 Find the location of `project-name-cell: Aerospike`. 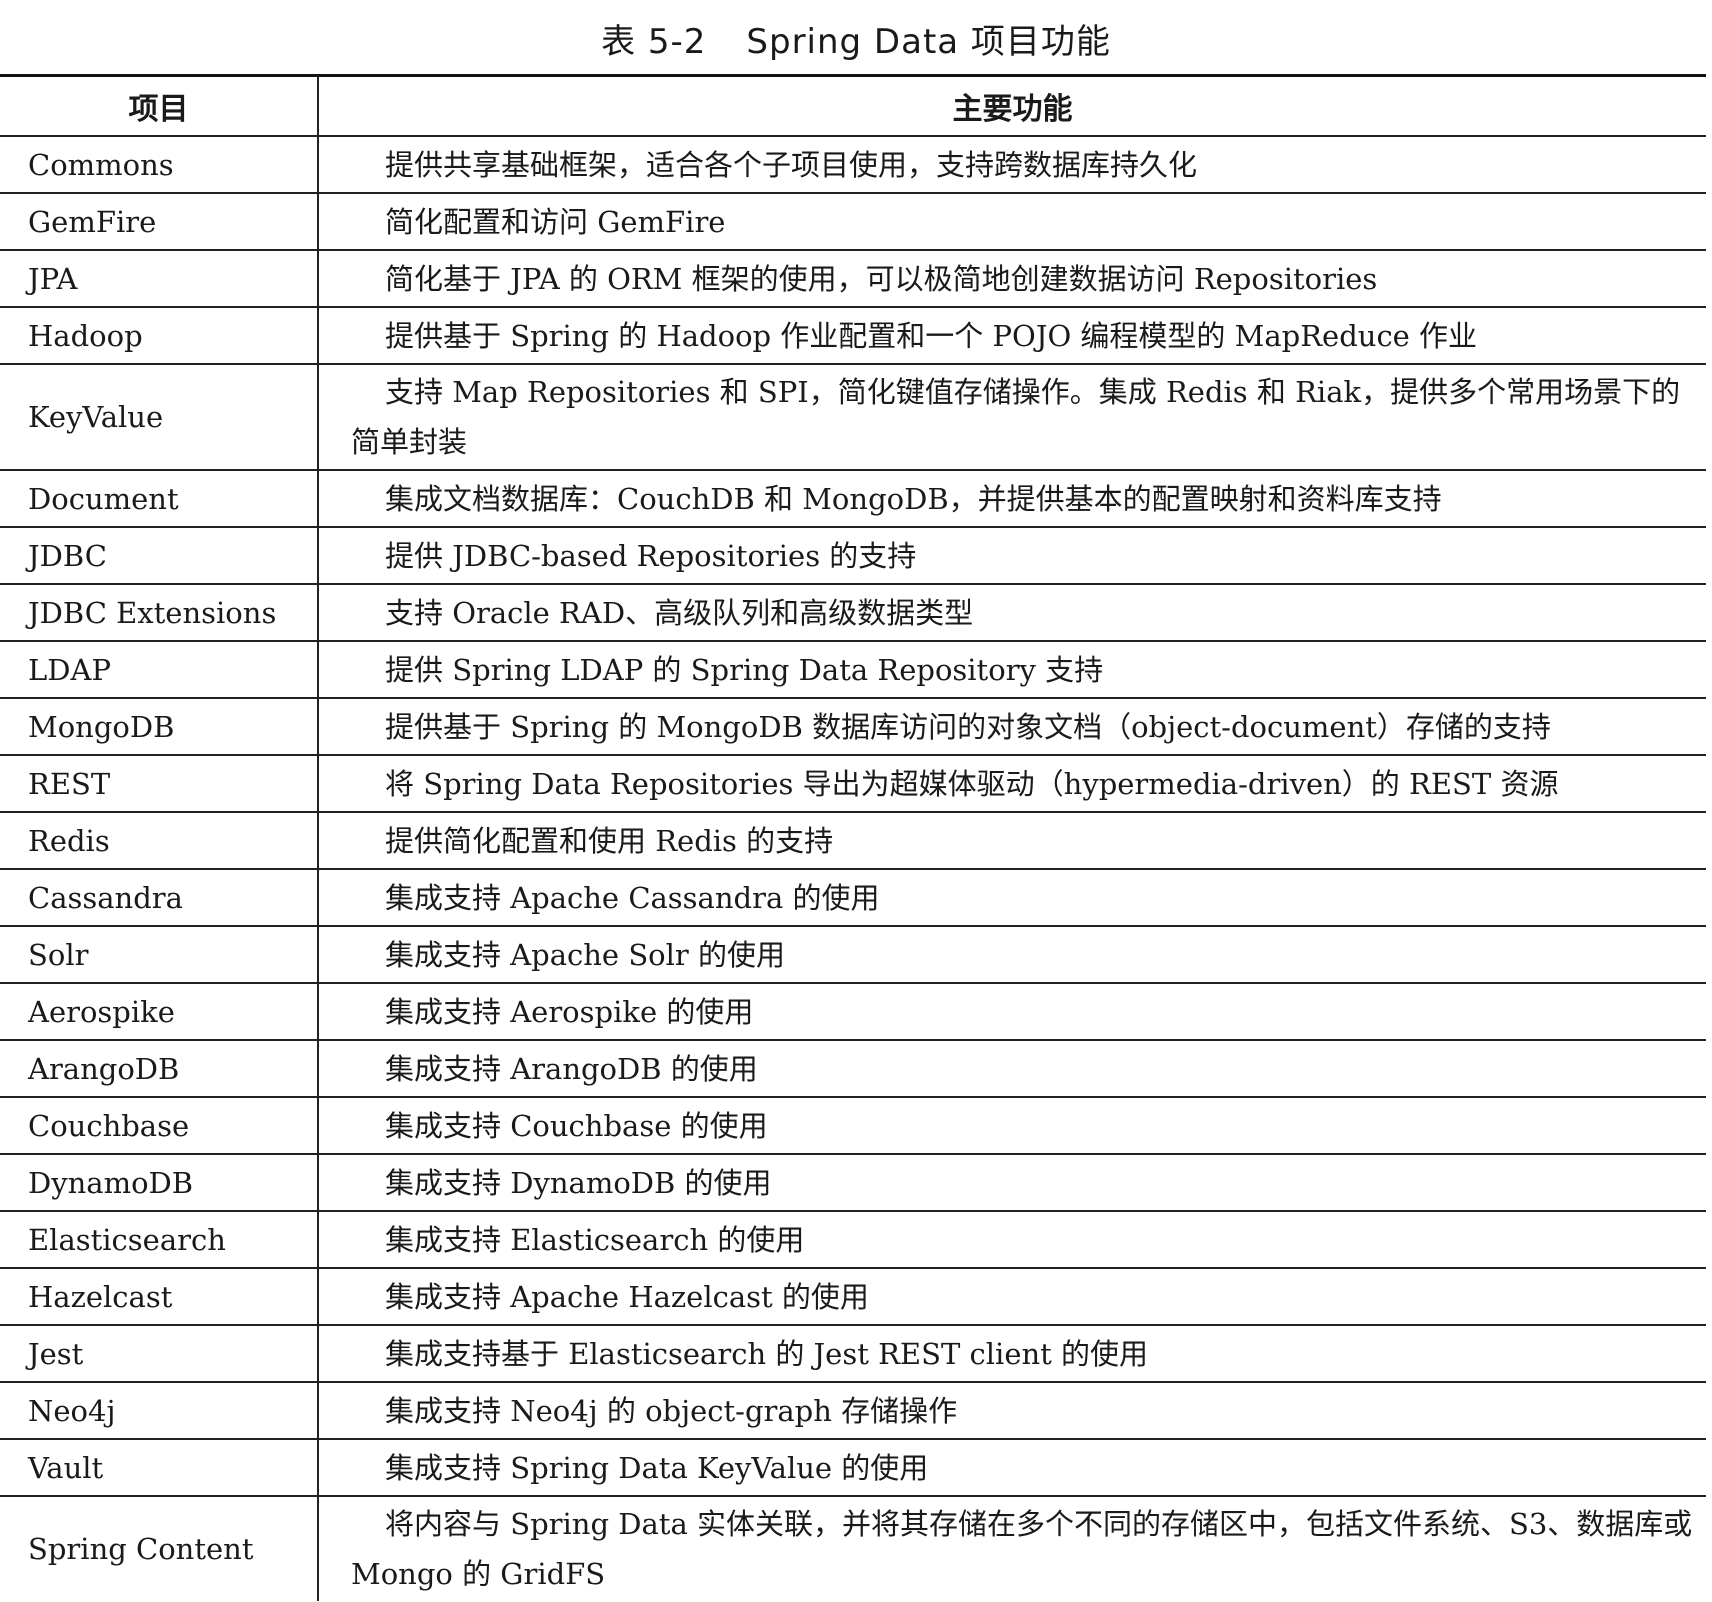

project-name-cell: Aerospike is located at coordinates (159, 1012).